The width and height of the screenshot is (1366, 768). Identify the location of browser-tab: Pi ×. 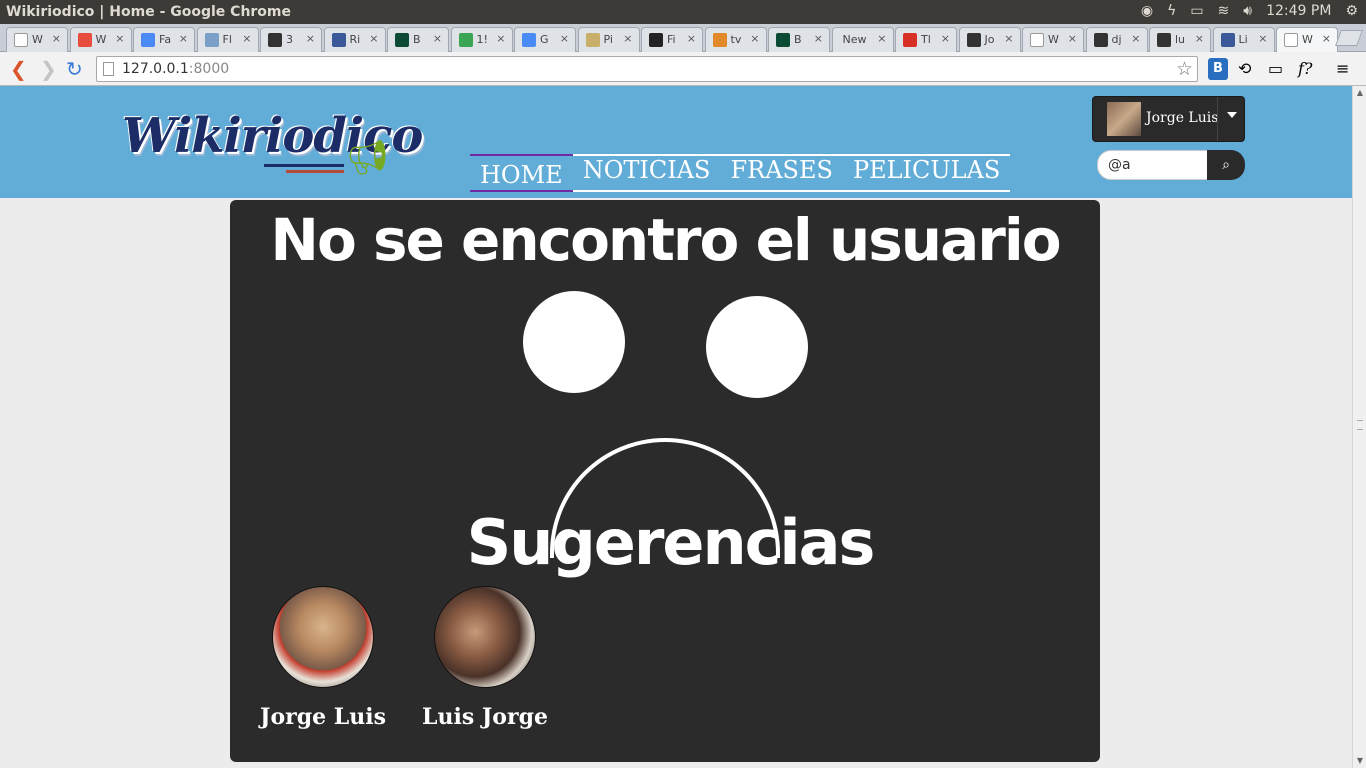
(608, 39).